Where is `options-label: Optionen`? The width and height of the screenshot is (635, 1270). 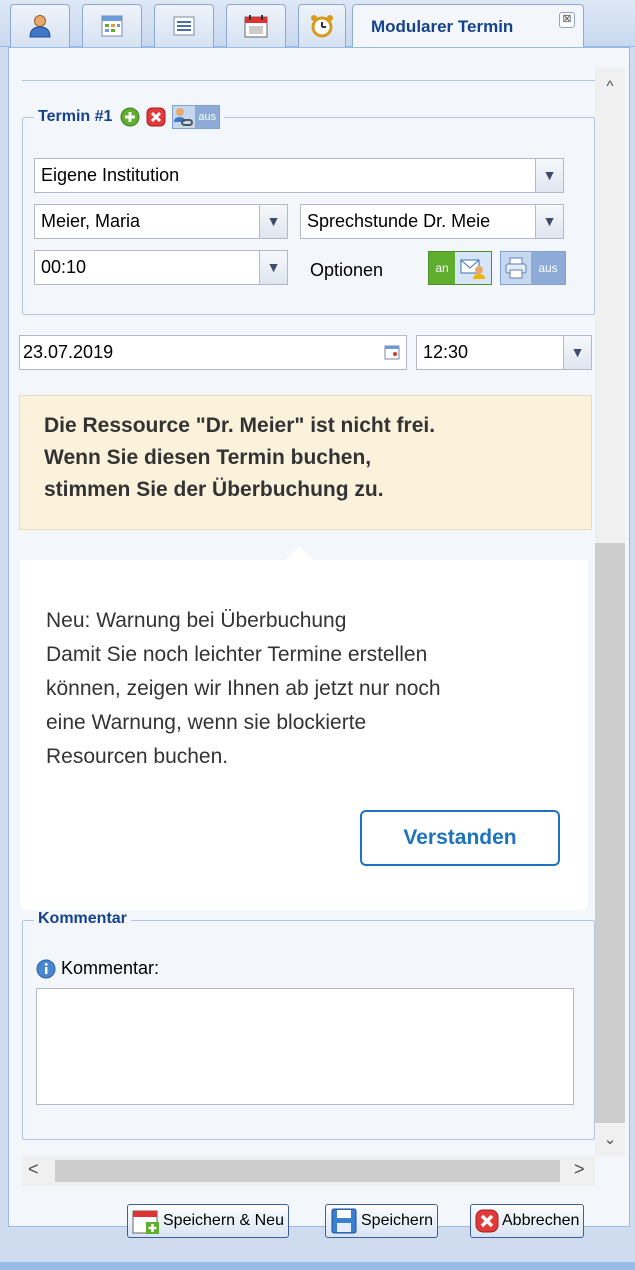 options-label: Optionen is located at coordinates (347, 270).